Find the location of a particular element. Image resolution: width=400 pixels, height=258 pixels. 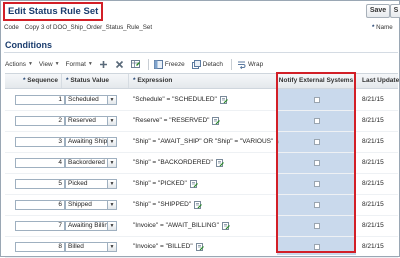

freeze-label: Freeze is located at coordinates (174, 64).